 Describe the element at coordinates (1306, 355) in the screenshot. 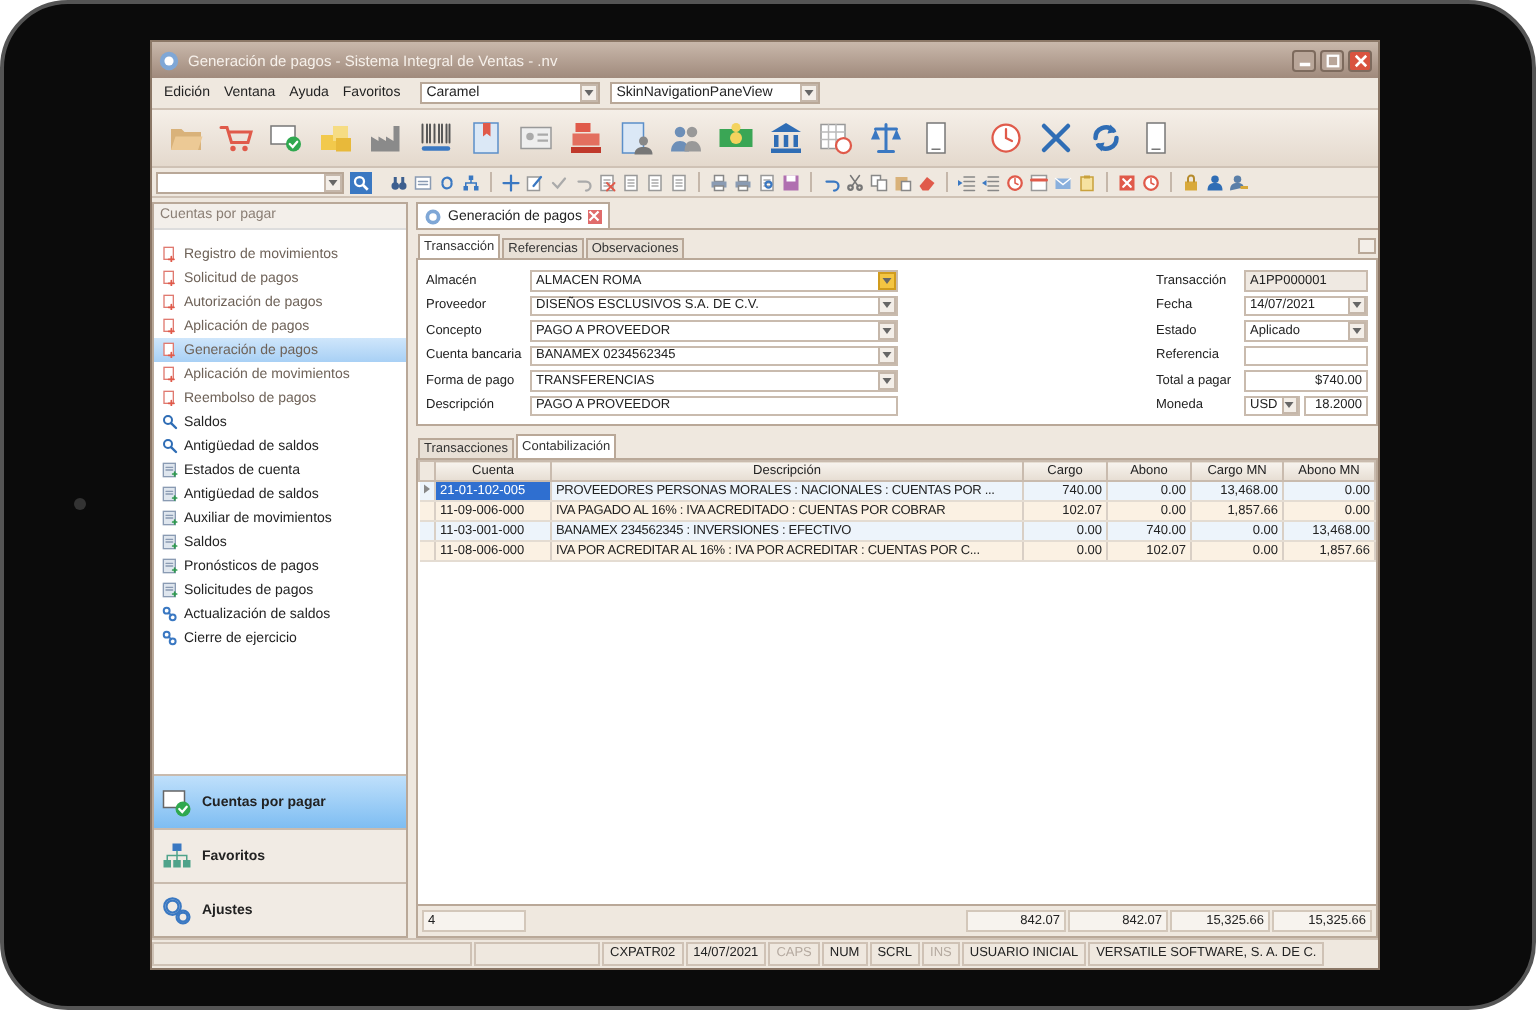

I see `text-field` at that location.